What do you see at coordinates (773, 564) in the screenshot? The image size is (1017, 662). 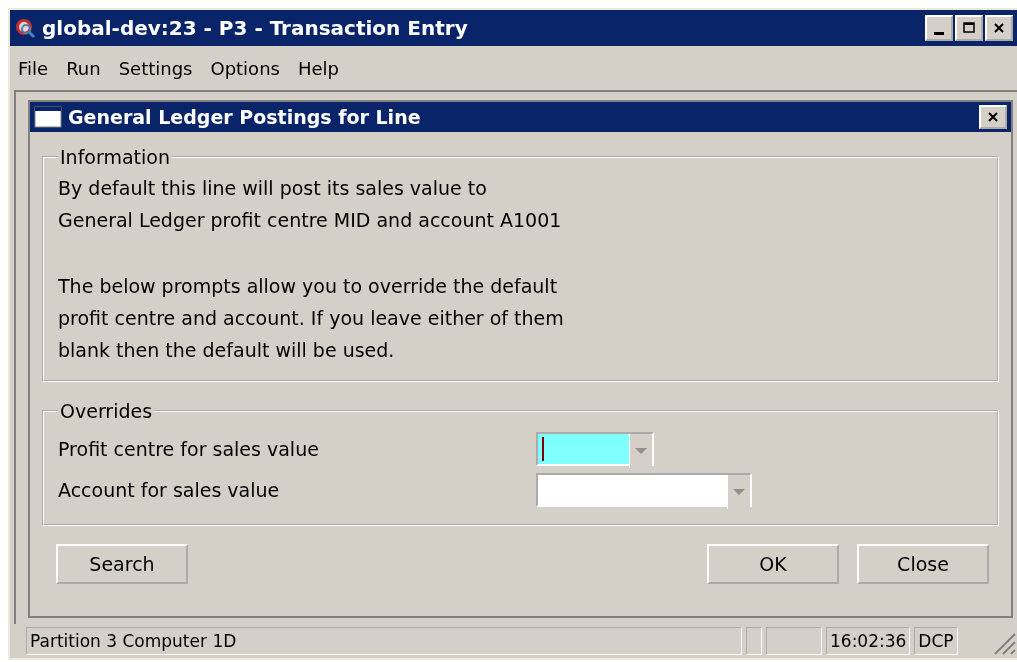 I see `dialog-button: OK` at bounding box center [773, 564].